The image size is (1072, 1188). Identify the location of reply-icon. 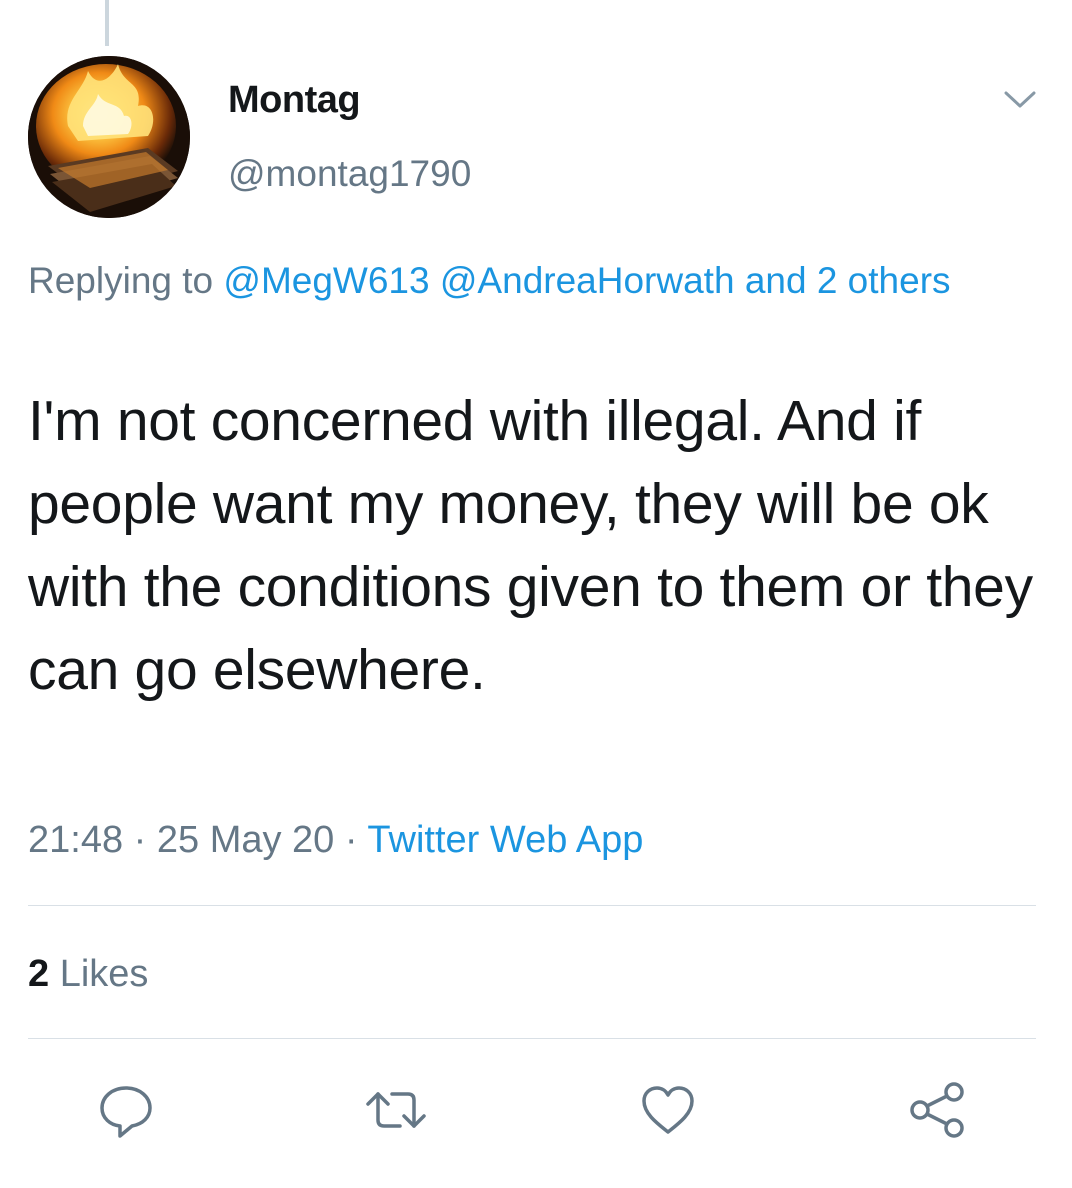
(126, 1112).